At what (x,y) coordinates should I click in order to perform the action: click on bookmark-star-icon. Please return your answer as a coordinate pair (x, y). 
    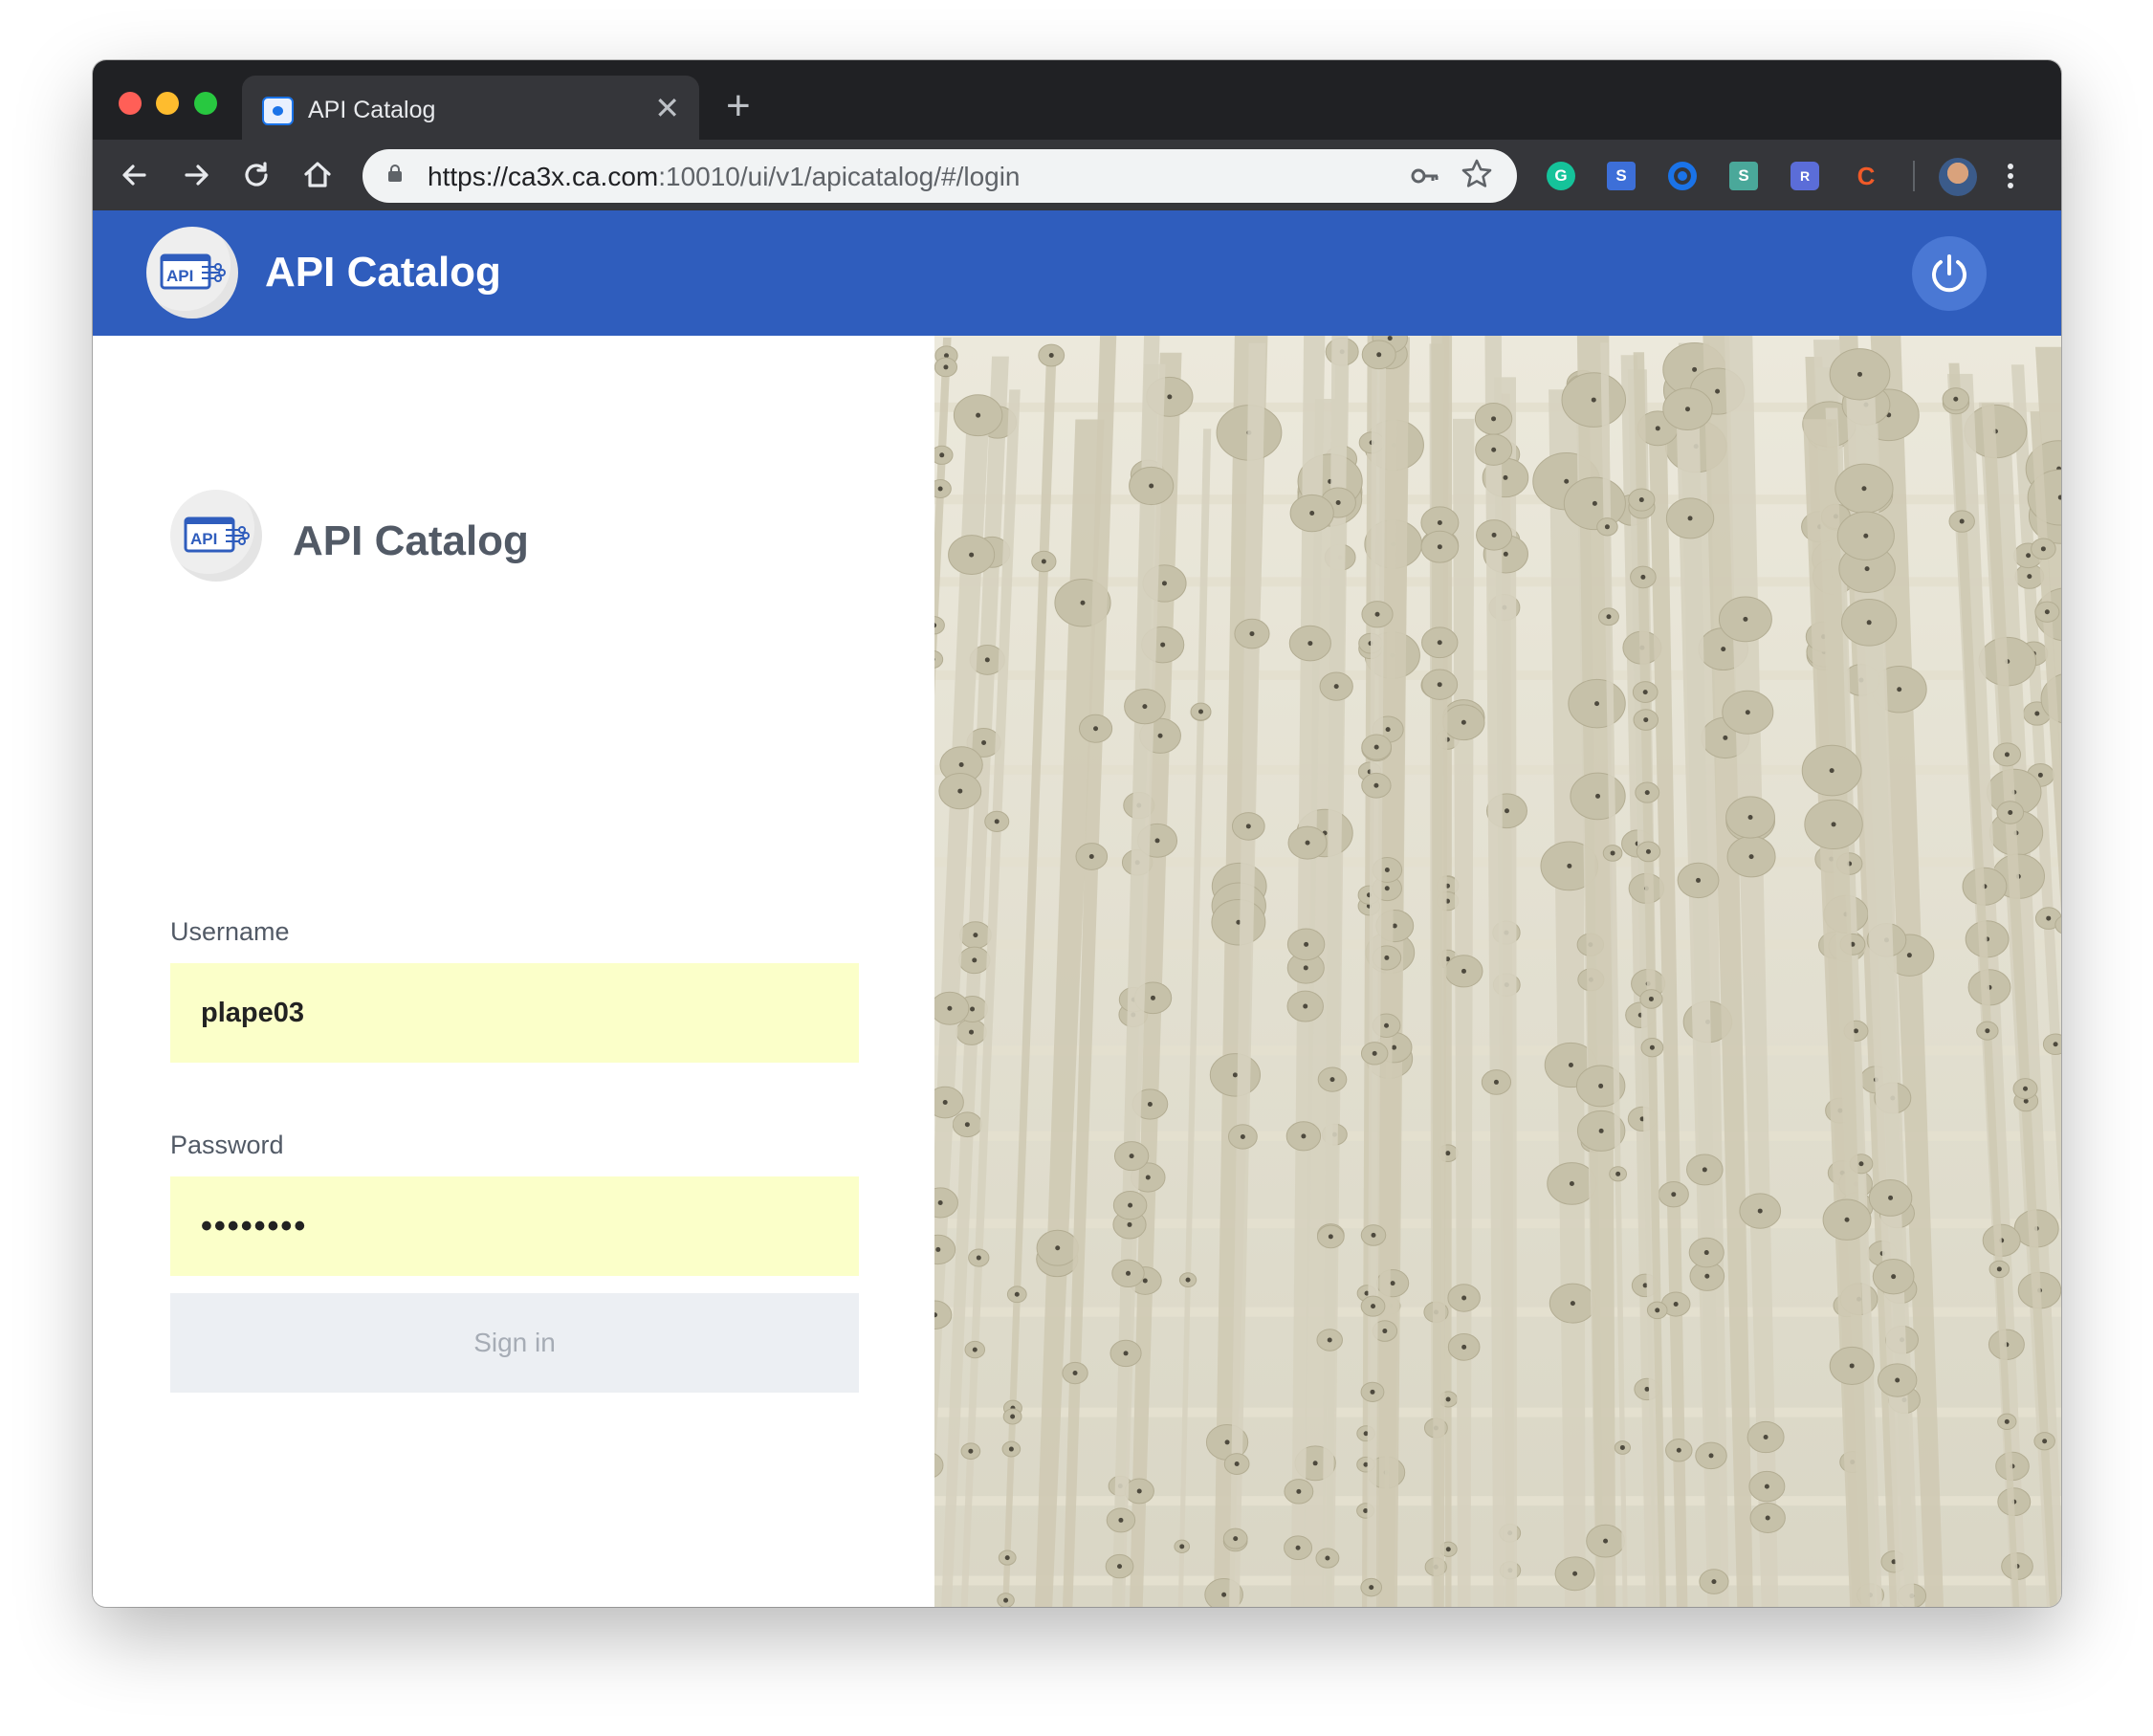
    Looking at the image, I should click on (1477, 174).